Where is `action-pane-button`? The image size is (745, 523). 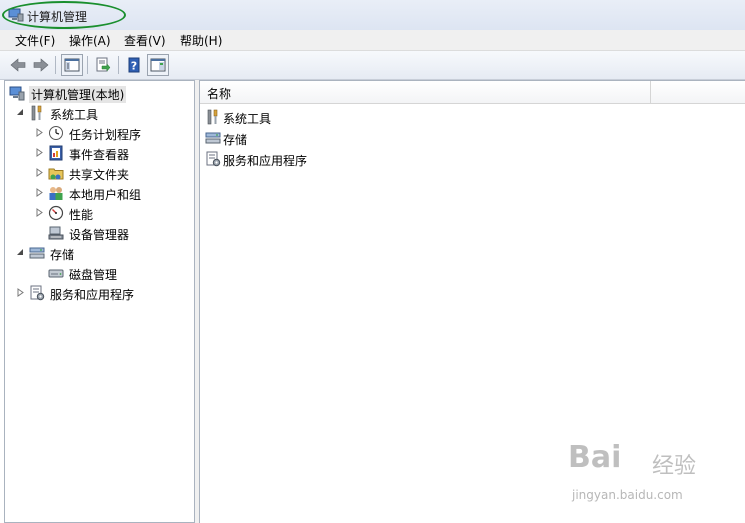 action-pane-button is located at coordinates (158, 65).